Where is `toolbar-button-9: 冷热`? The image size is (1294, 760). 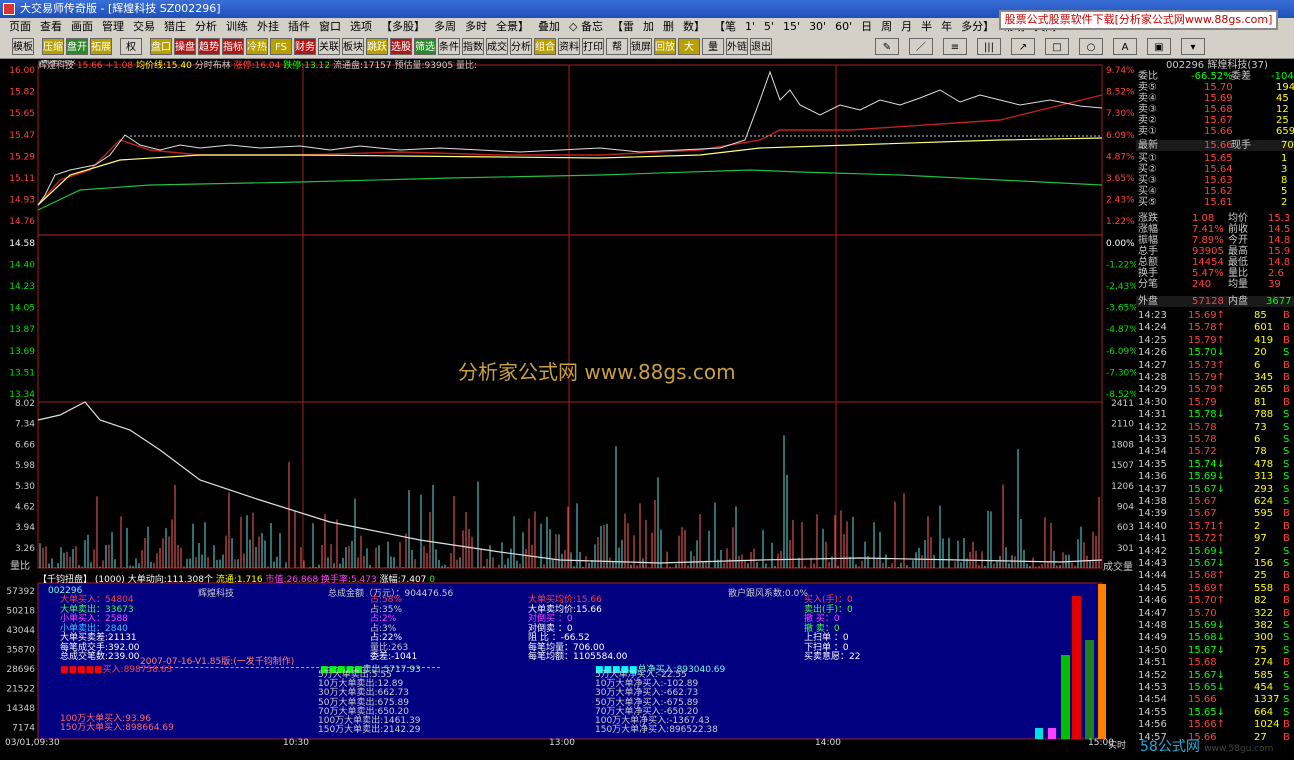
toolbar-button-9: 冷热 is located at coordinates (257, 46).